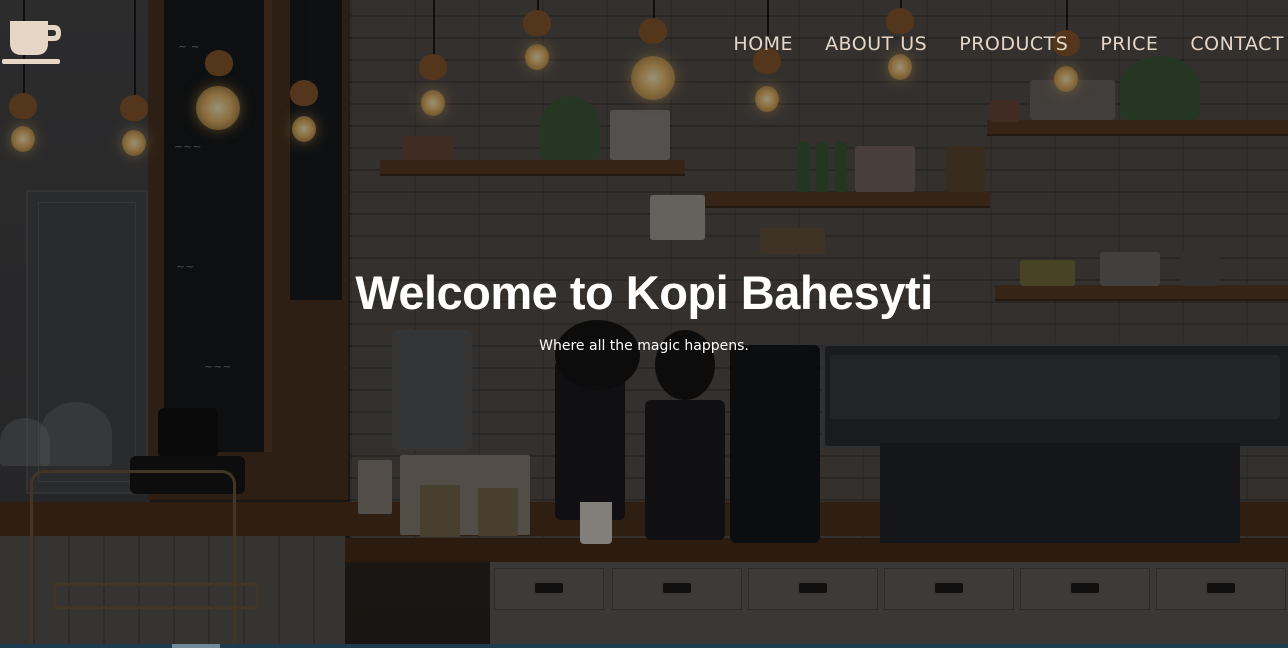 The image size is (1288, 648). I want to click on coffee-cup-icon-graphic, so click(31, 42).